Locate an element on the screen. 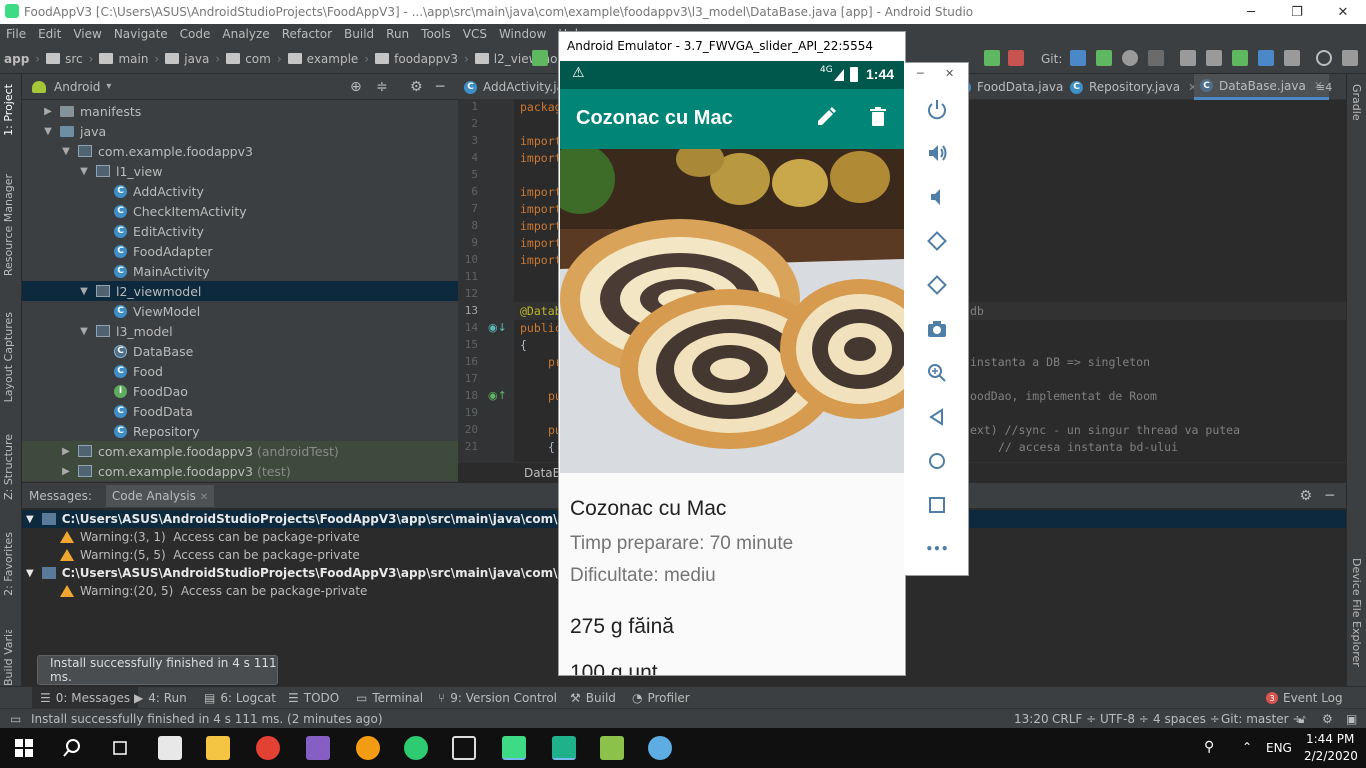  atom-icon is located at coordinates (416, 748).